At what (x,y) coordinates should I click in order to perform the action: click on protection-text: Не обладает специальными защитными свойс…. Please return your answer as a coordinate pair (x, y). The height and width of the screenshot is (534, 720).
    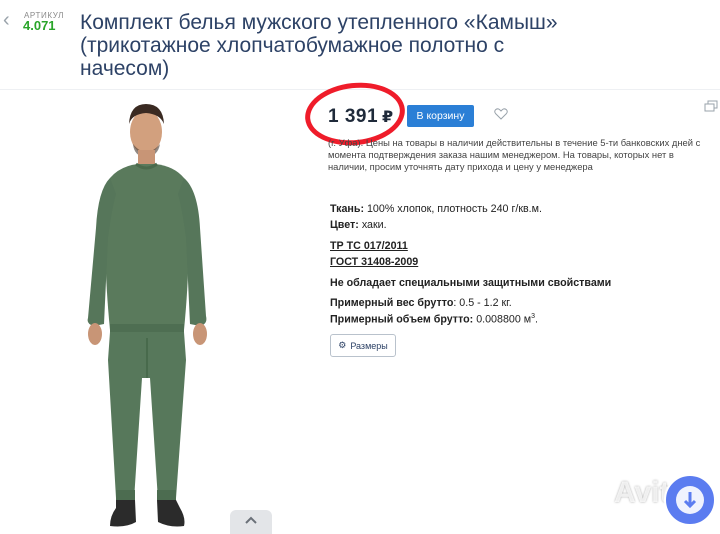
    Looking at the image, I should click on (471, 283).